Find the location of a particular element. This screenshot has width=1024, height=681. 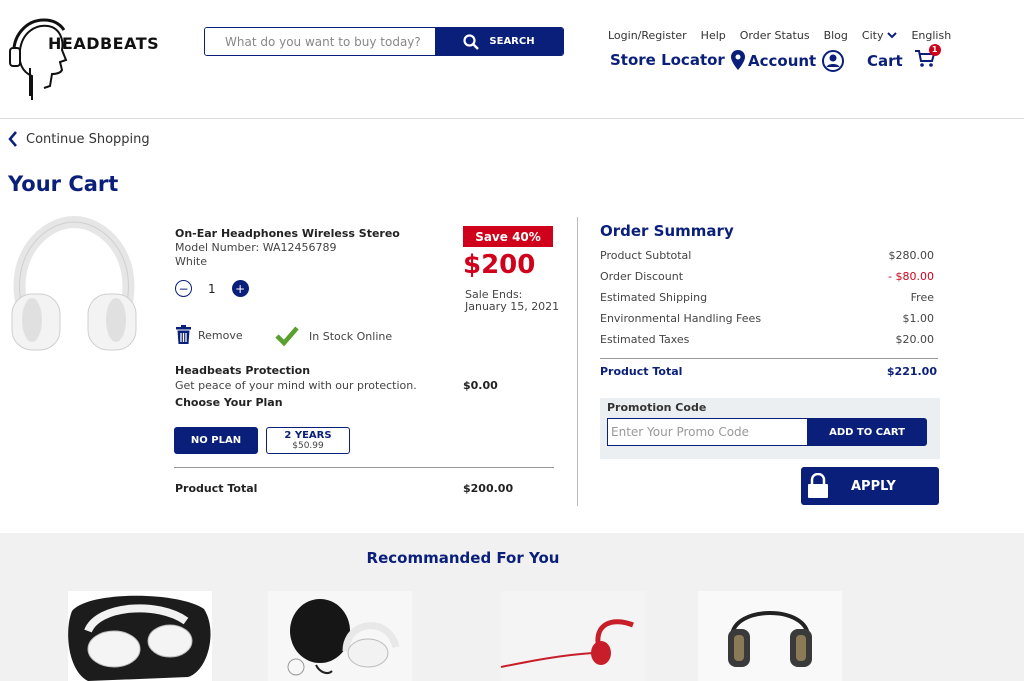

summary-row-value: - $80.00 is located at coordinates (911, 276).